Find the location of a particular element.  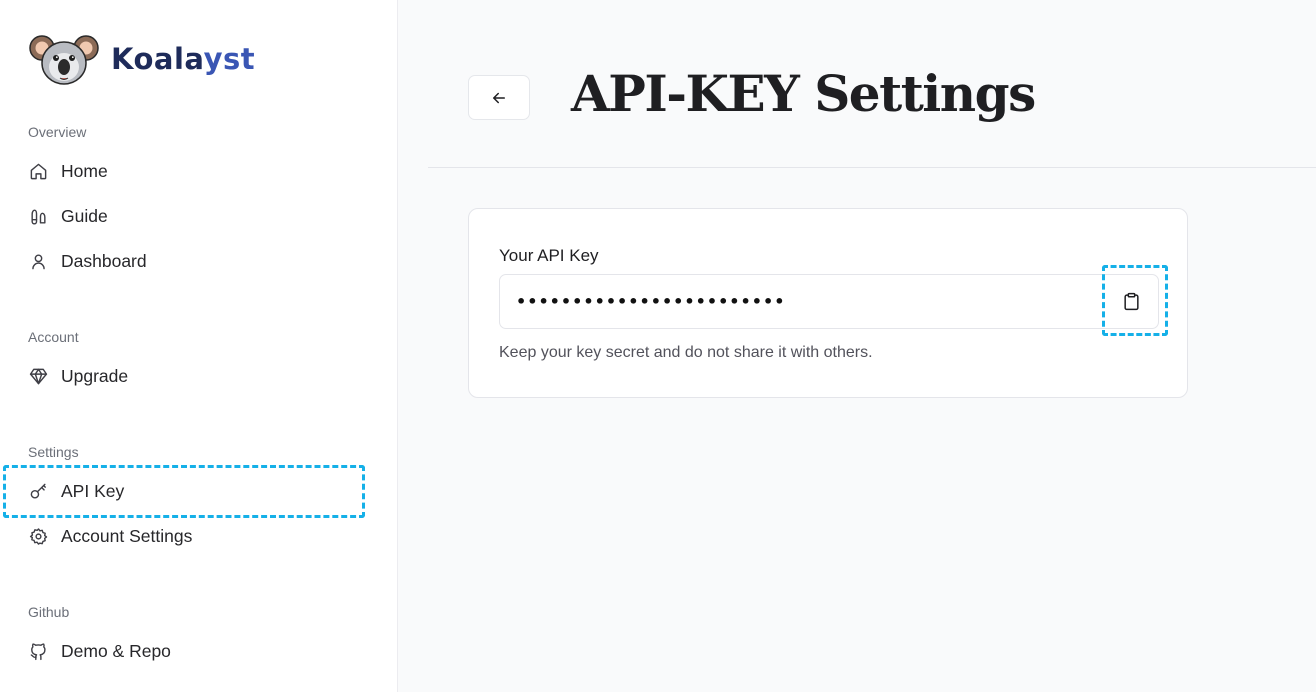

sidebar-item-guide: Guide is located at coordinates (188, 216).